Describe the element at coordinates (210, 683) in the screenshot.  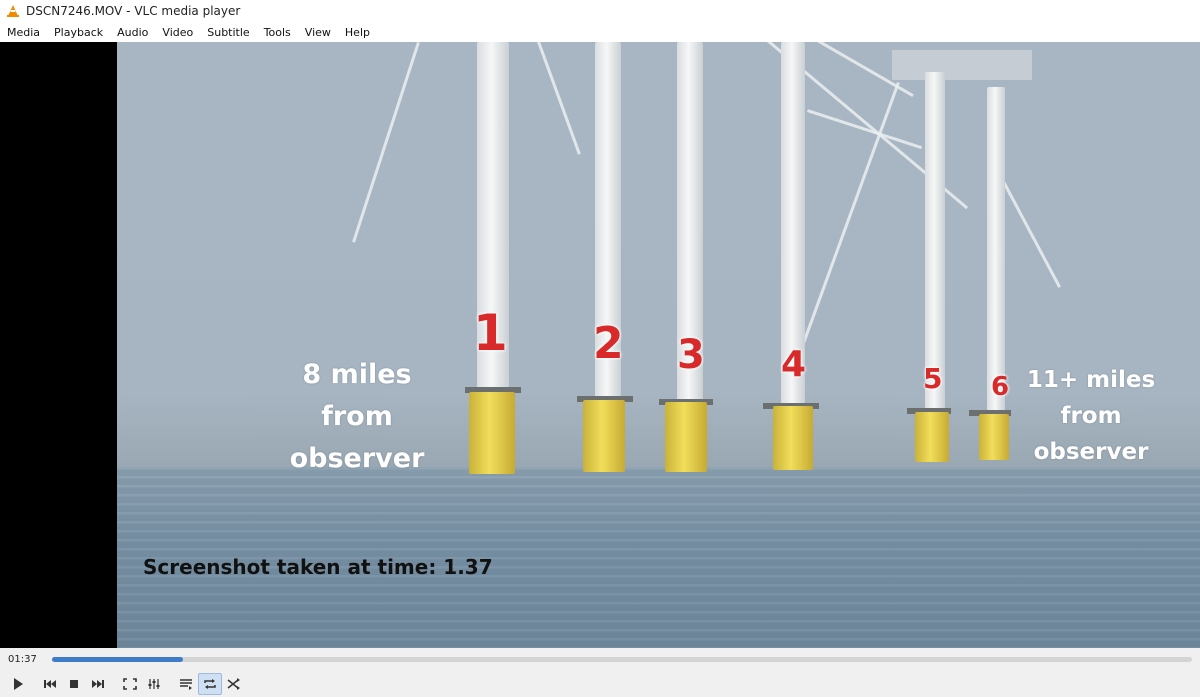
I see `loop-icon` at that location.